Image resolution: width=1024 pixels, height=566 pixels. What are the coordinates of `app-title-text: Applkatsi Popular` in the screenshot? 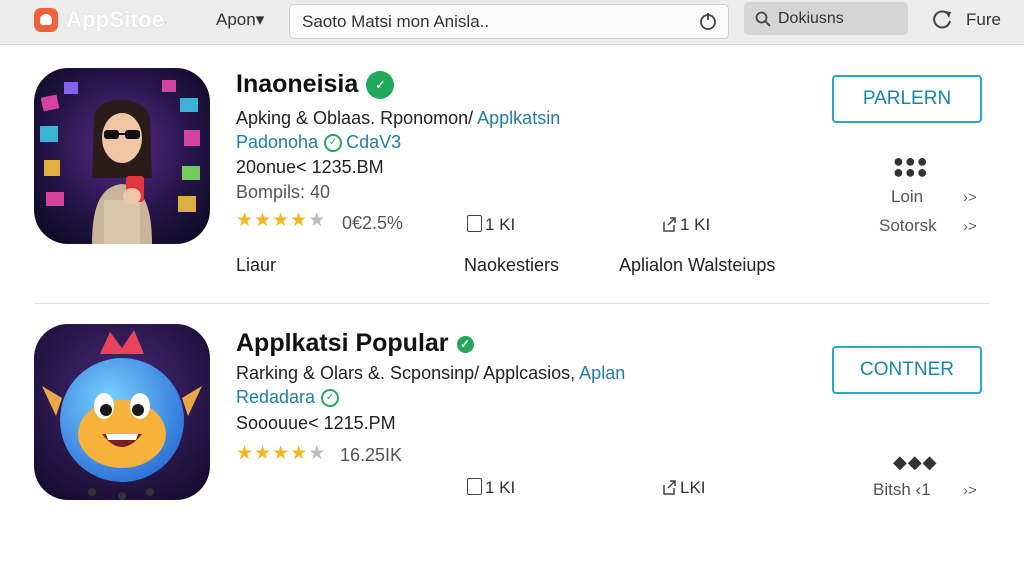 It's located at (342, 343).